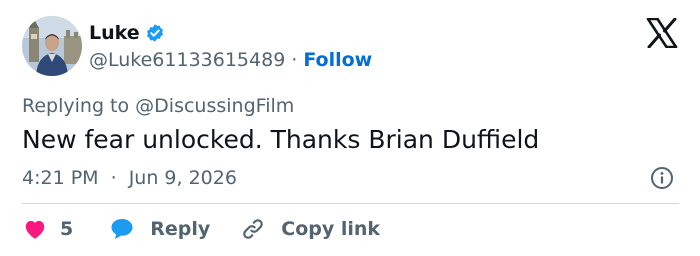 Image resolution: width=700 pixels, height=256 pixels. I want to click on speech-bubble-icon, so click(122, 229).